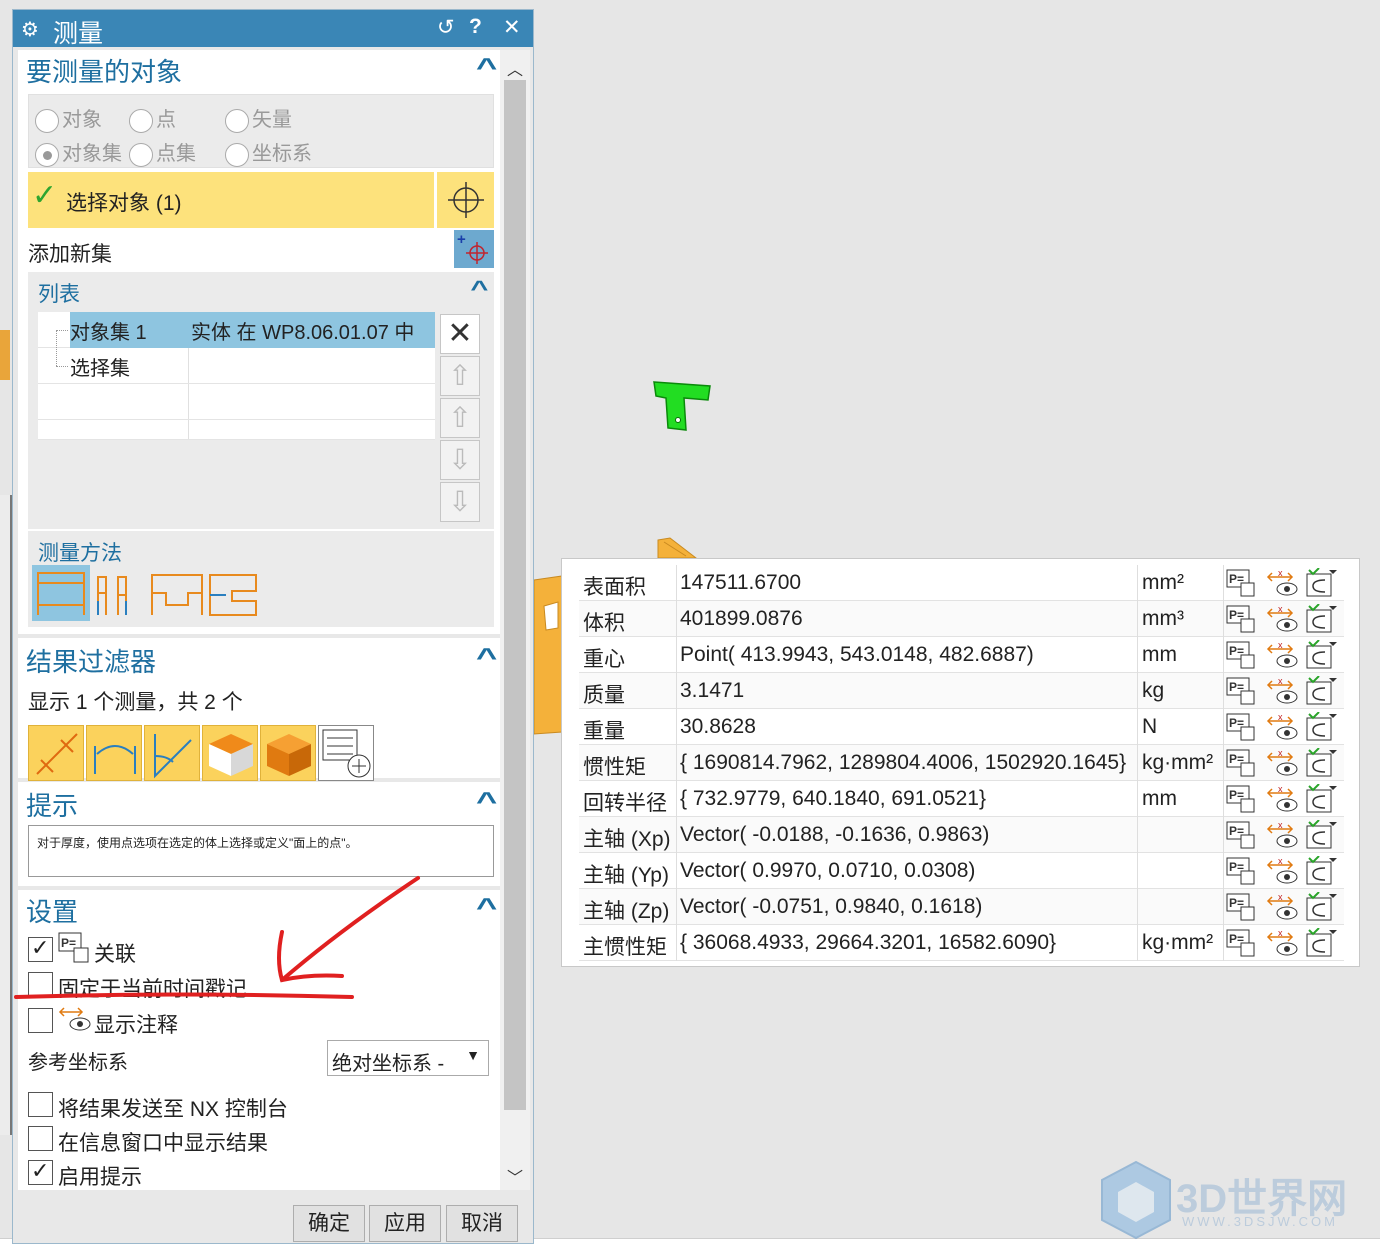 The image size is (1380, 1254). Describe the element at coordinates (486, 657) in the screenshot. I see `collapse-filter-icon: ^` at that location.